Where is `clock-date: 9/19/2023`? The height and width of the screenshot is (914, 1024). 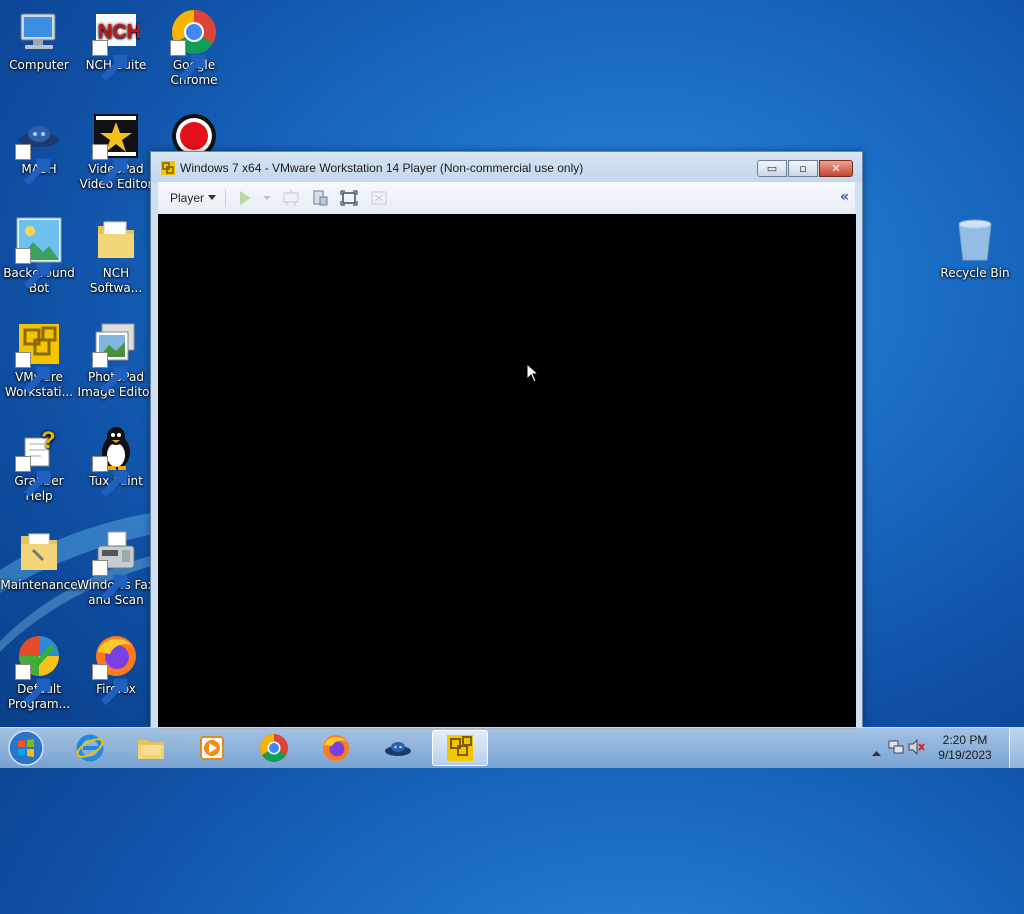 clock-date: 9/19/2023 is located at coordinates (965, 755).